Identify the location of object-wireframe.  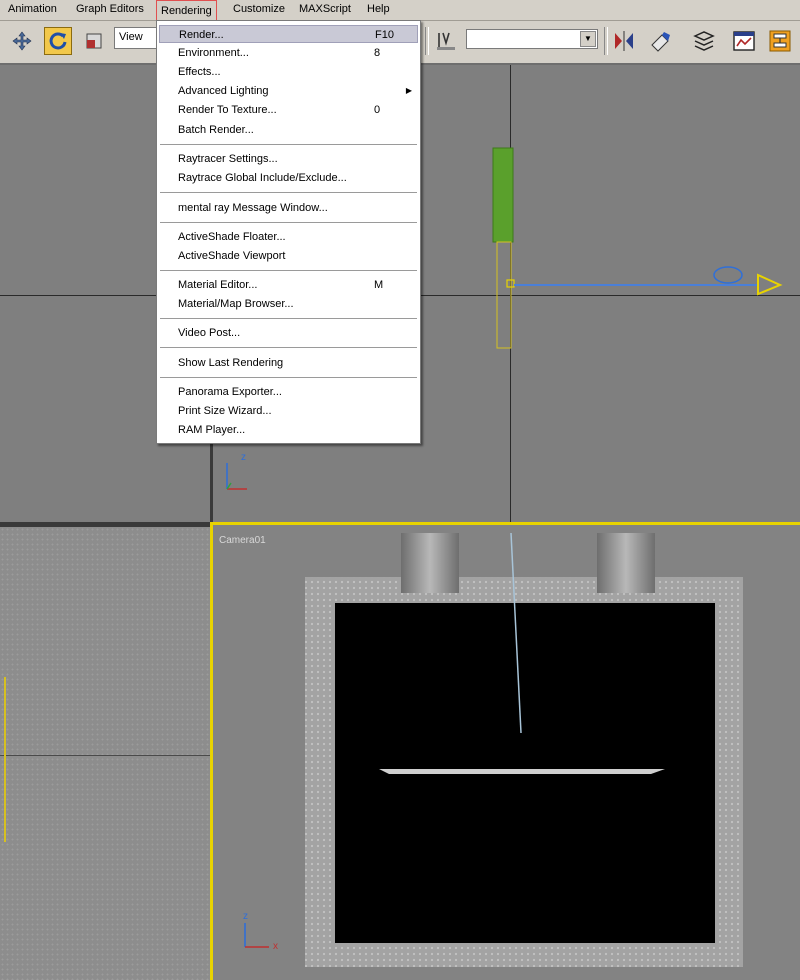
(504, 295).